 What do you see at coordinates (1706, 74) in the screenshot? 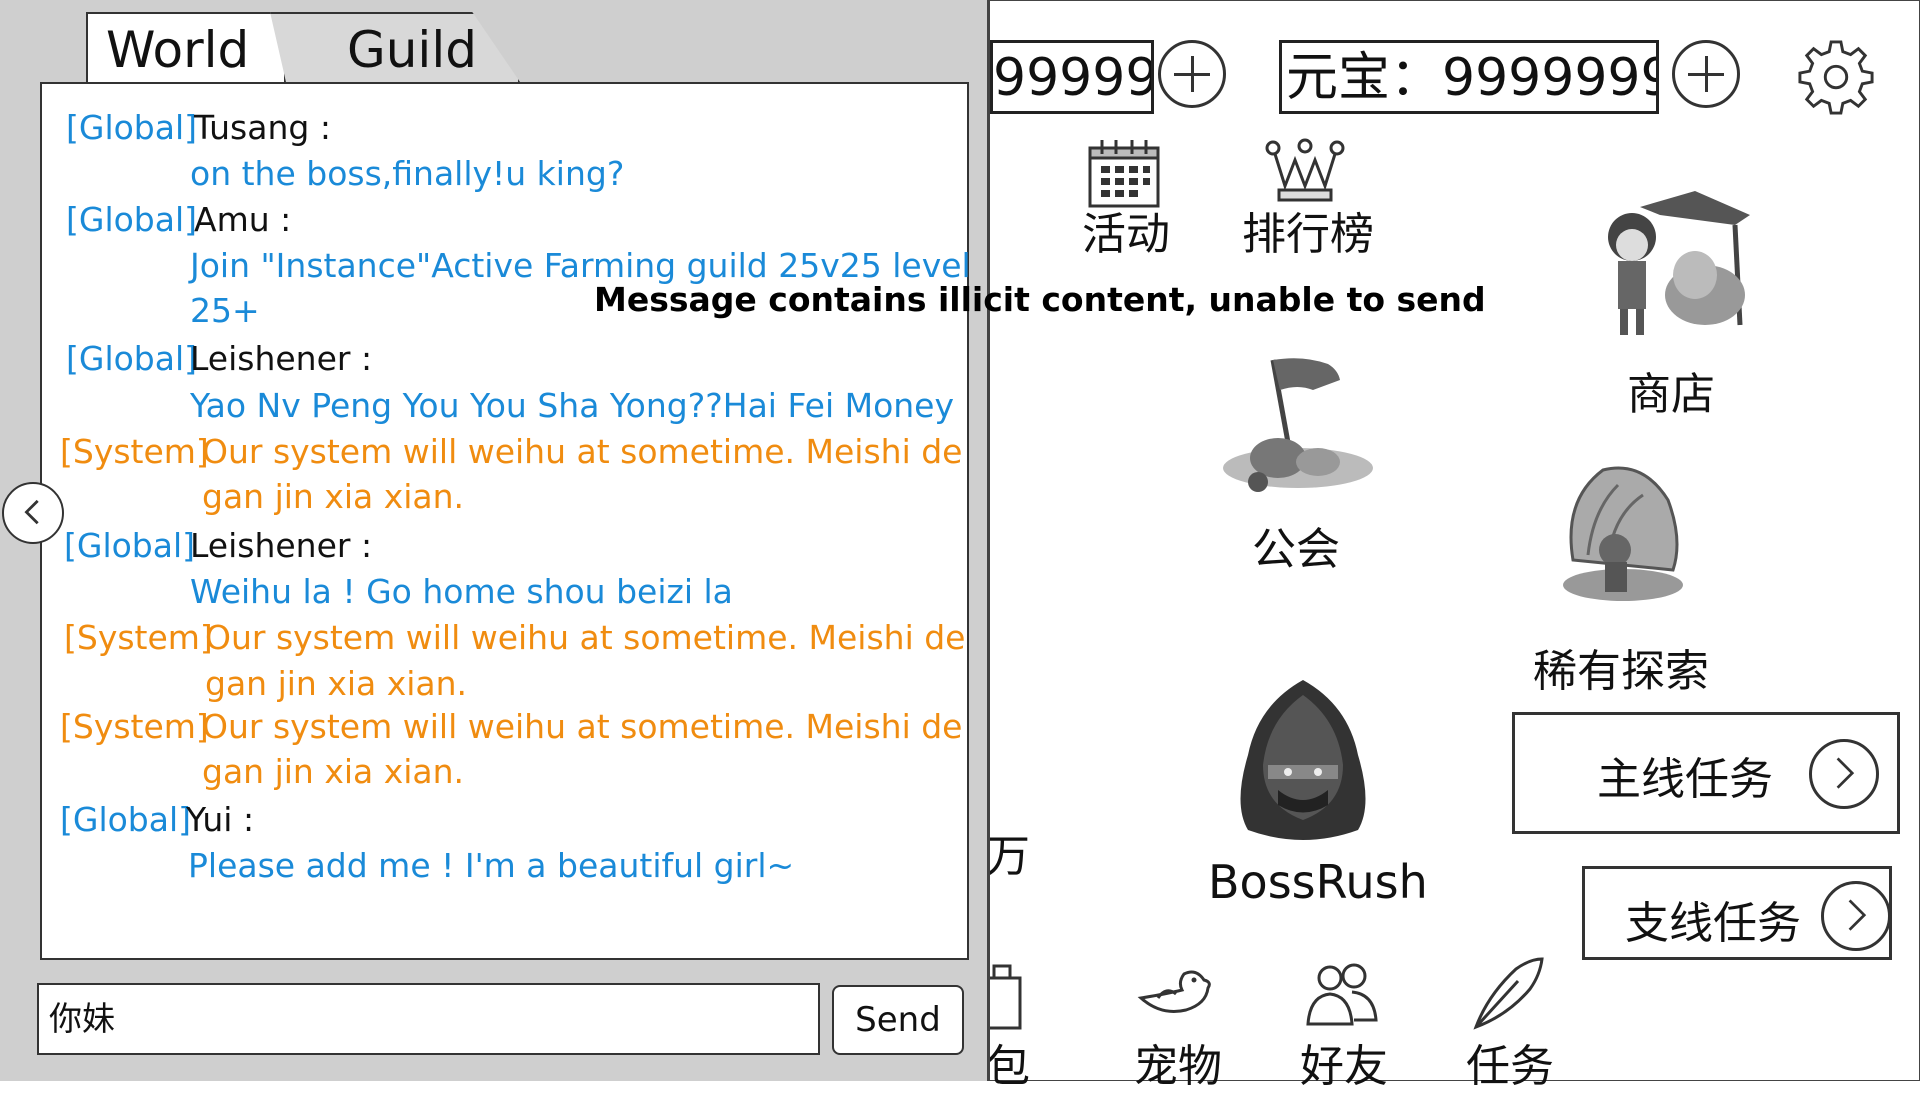
I see `add-yuanbao-button` at bounding box center [1706, 74].